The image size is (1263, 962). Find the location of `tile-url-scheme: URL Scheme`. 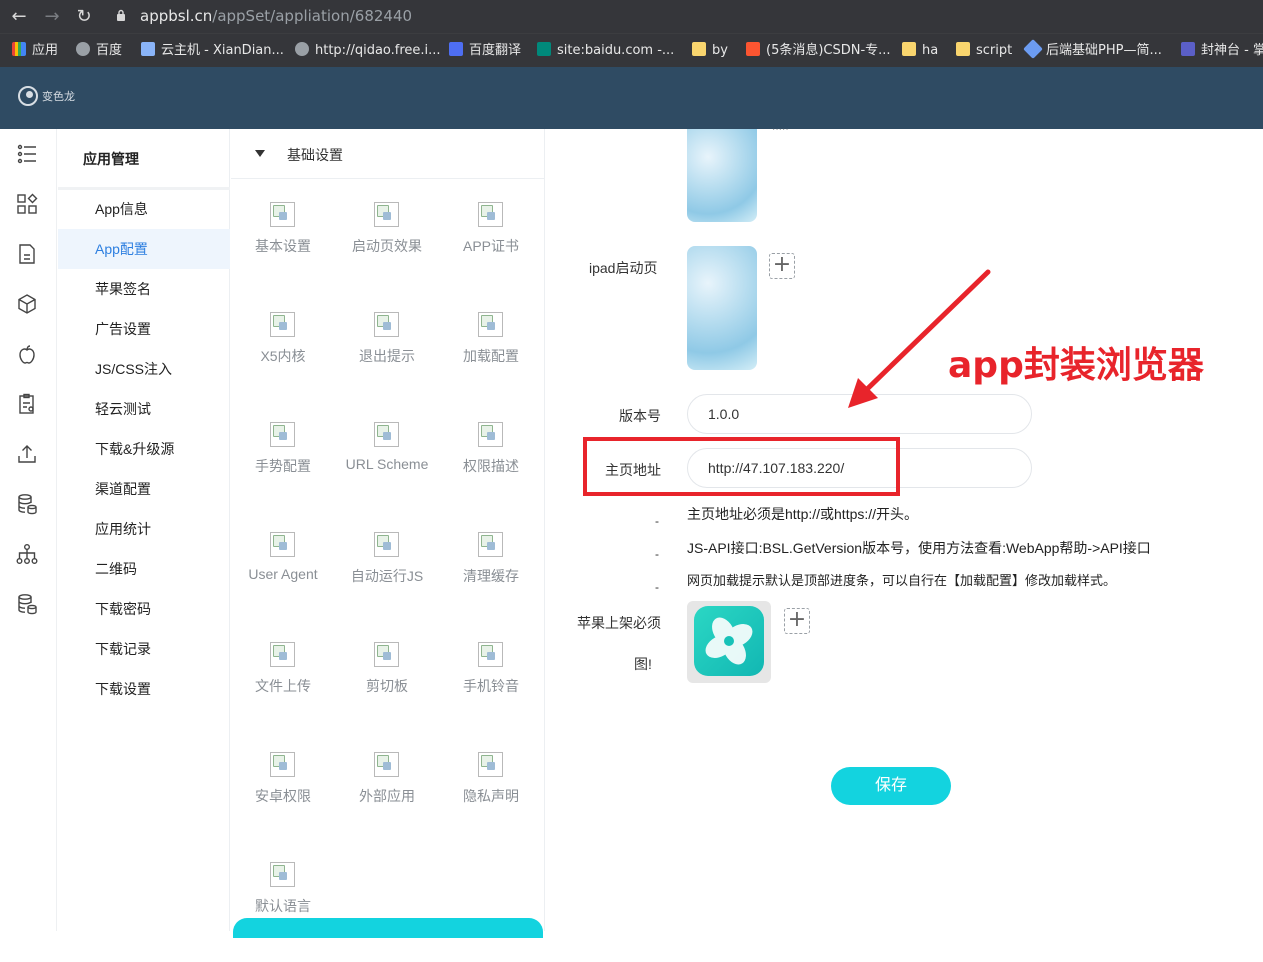

tile-url-scheme: URL Scheme is located at coordinates (387, 472).